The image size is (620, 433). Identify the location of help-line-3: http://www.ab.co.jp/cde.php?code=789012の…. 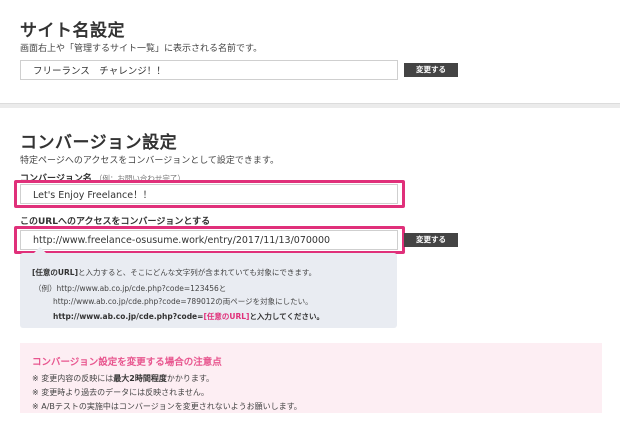
(183, 301).